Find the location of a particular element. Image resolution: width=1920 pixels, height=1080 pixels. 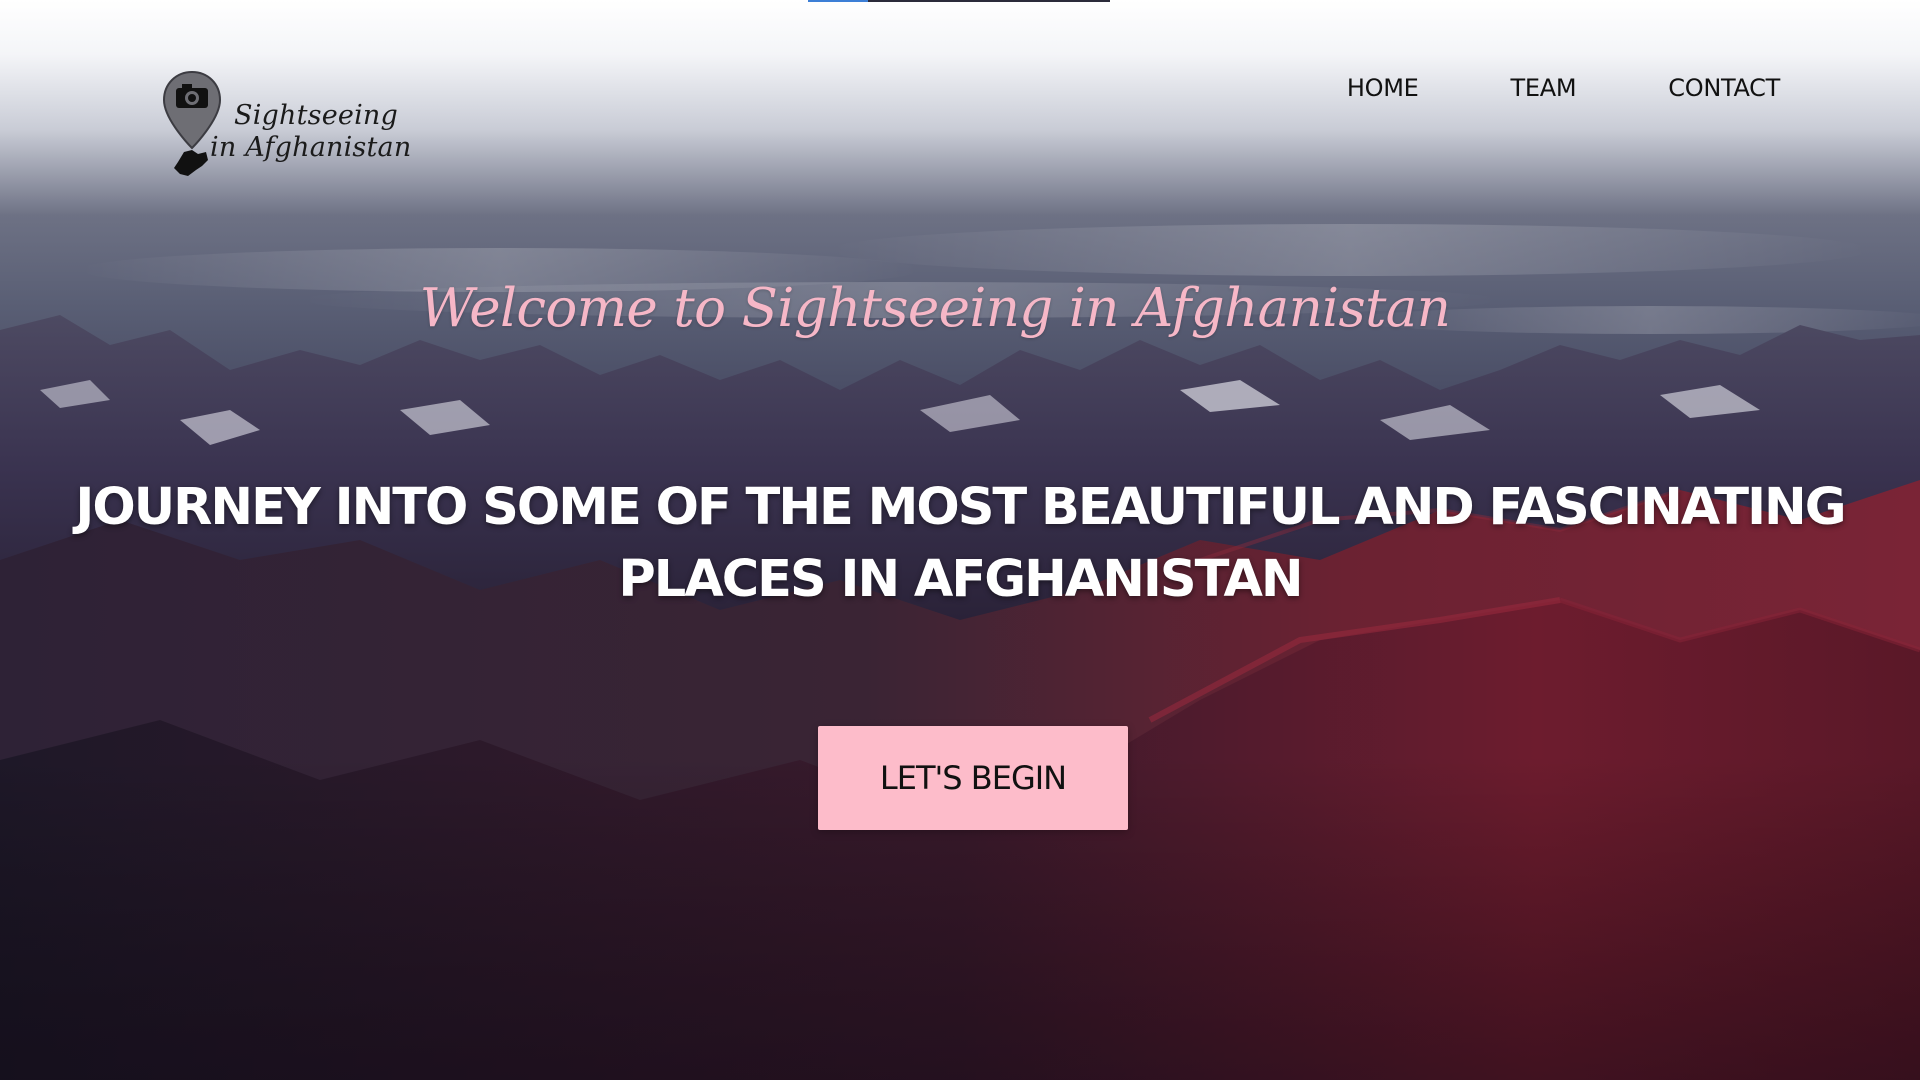

main-nav: HOME TEAM CONTACT is located at coordinates (1517, 88).